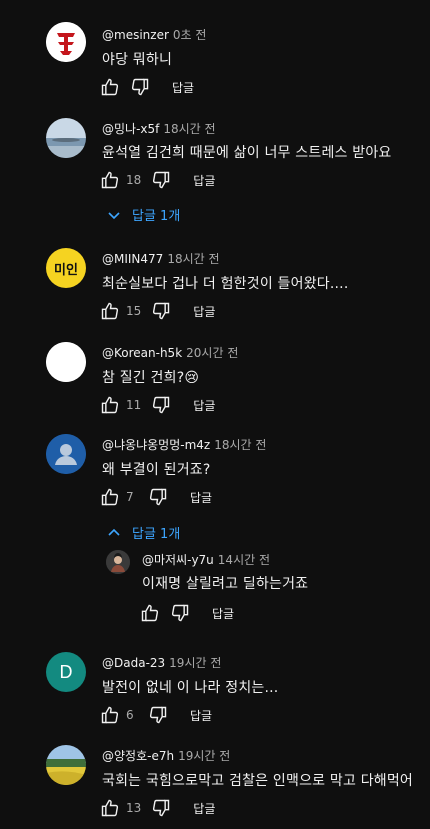  Describe the element at coordinates (132, 259) in the screenshot. I see `comment-author: @MIIN477` at that location.